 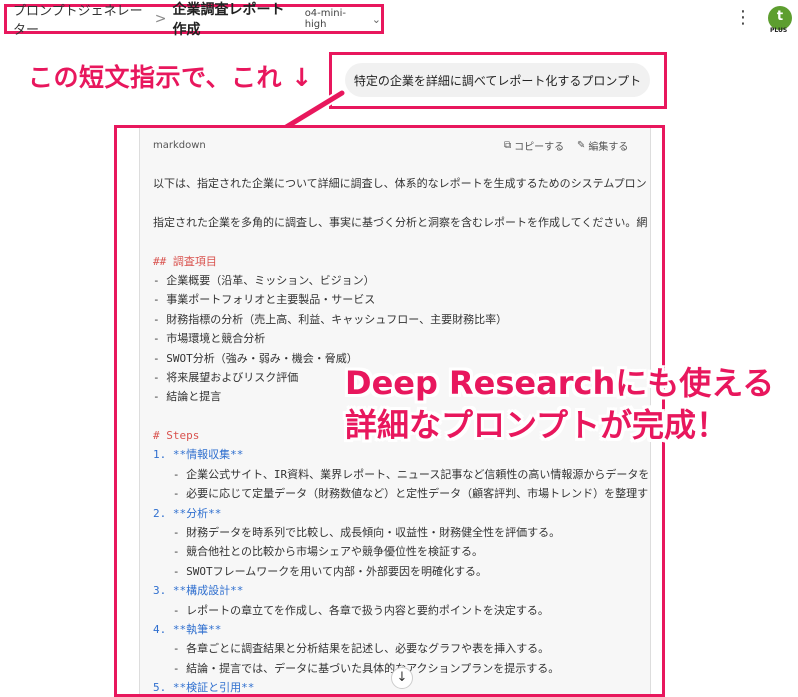 I want to click on breadcrumb: プロンプトジェネレーター > 企業調査レポート作成 o4-mini-high ⌄, so click(x=194, y=20).